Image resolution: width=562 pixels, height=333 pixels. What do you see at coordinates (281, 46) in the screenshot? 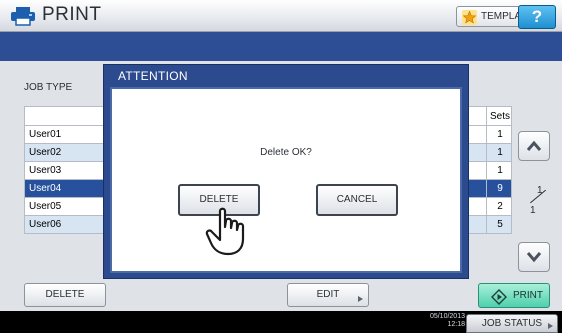
I see `title-band` at bounding box center [281, 46].